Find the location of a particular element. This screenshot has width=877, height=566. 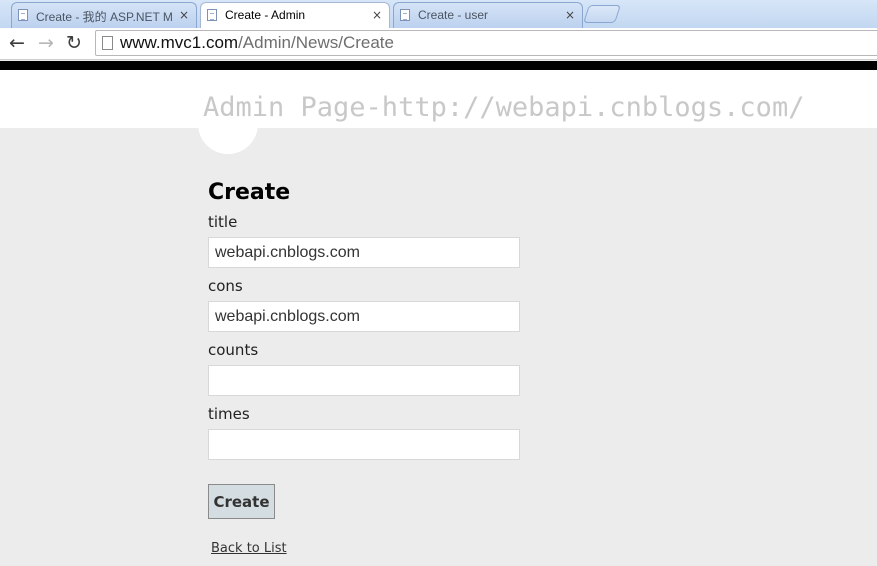

counts-label: counts is located at coordinates (233, 350).